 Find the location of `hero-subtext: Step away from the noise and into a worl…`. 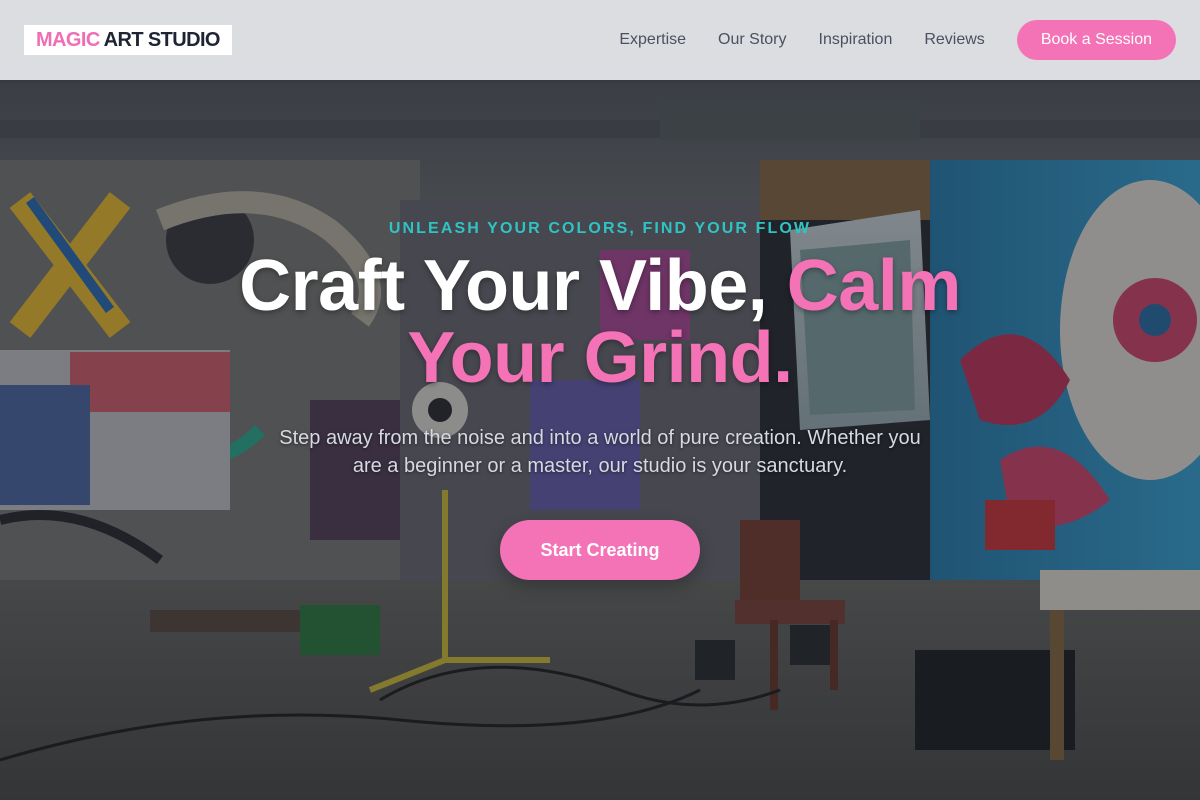

hero-subtext: Step away from the noise and into a worl… is located at coordinates (600, 452).